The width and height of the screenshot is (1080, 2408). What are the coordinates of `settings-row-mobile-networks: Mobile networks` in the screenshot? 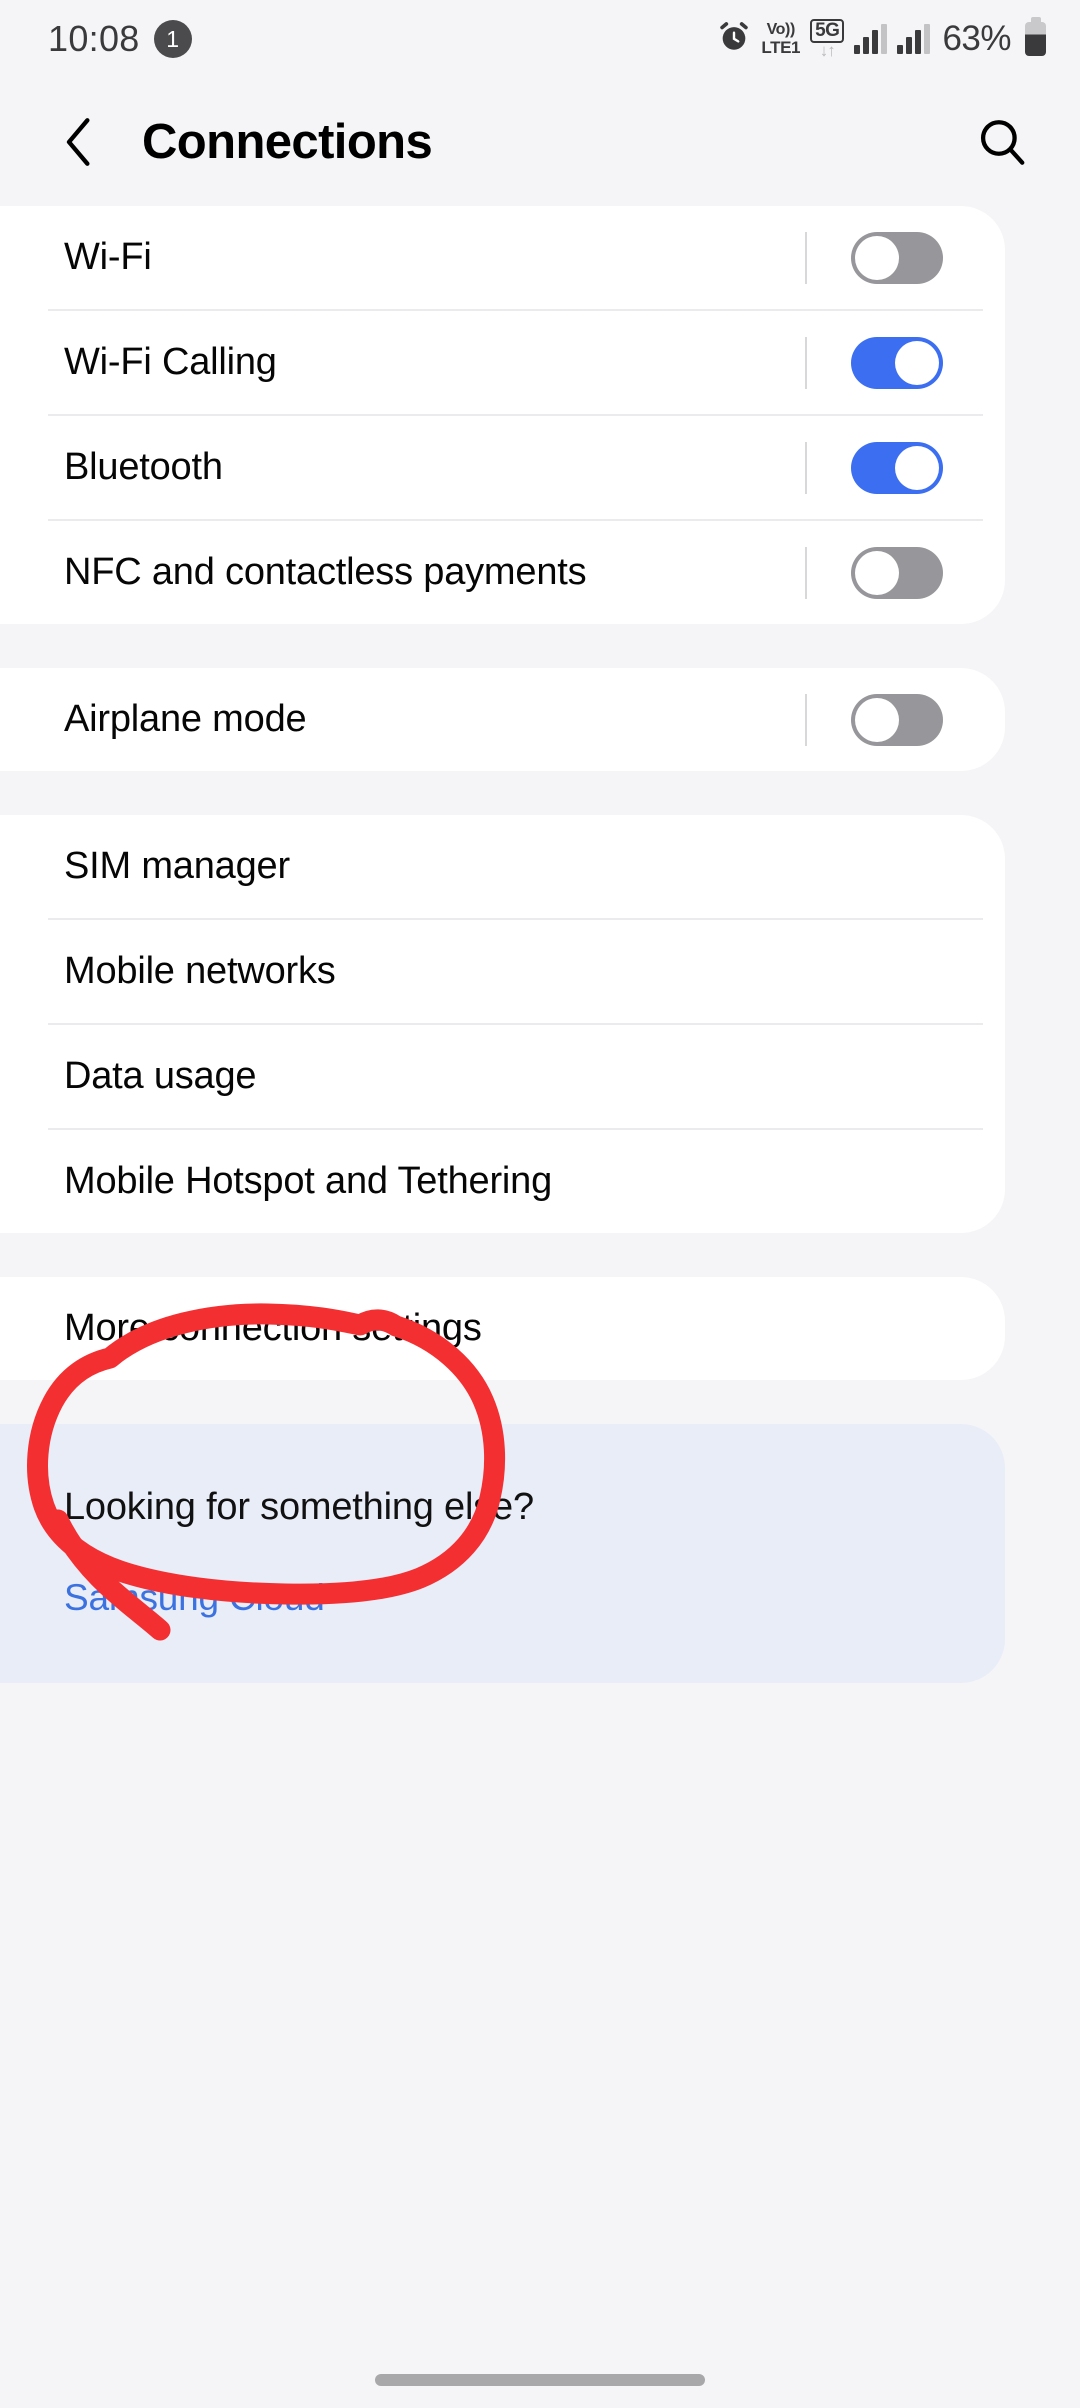 It's located at (502, 971).